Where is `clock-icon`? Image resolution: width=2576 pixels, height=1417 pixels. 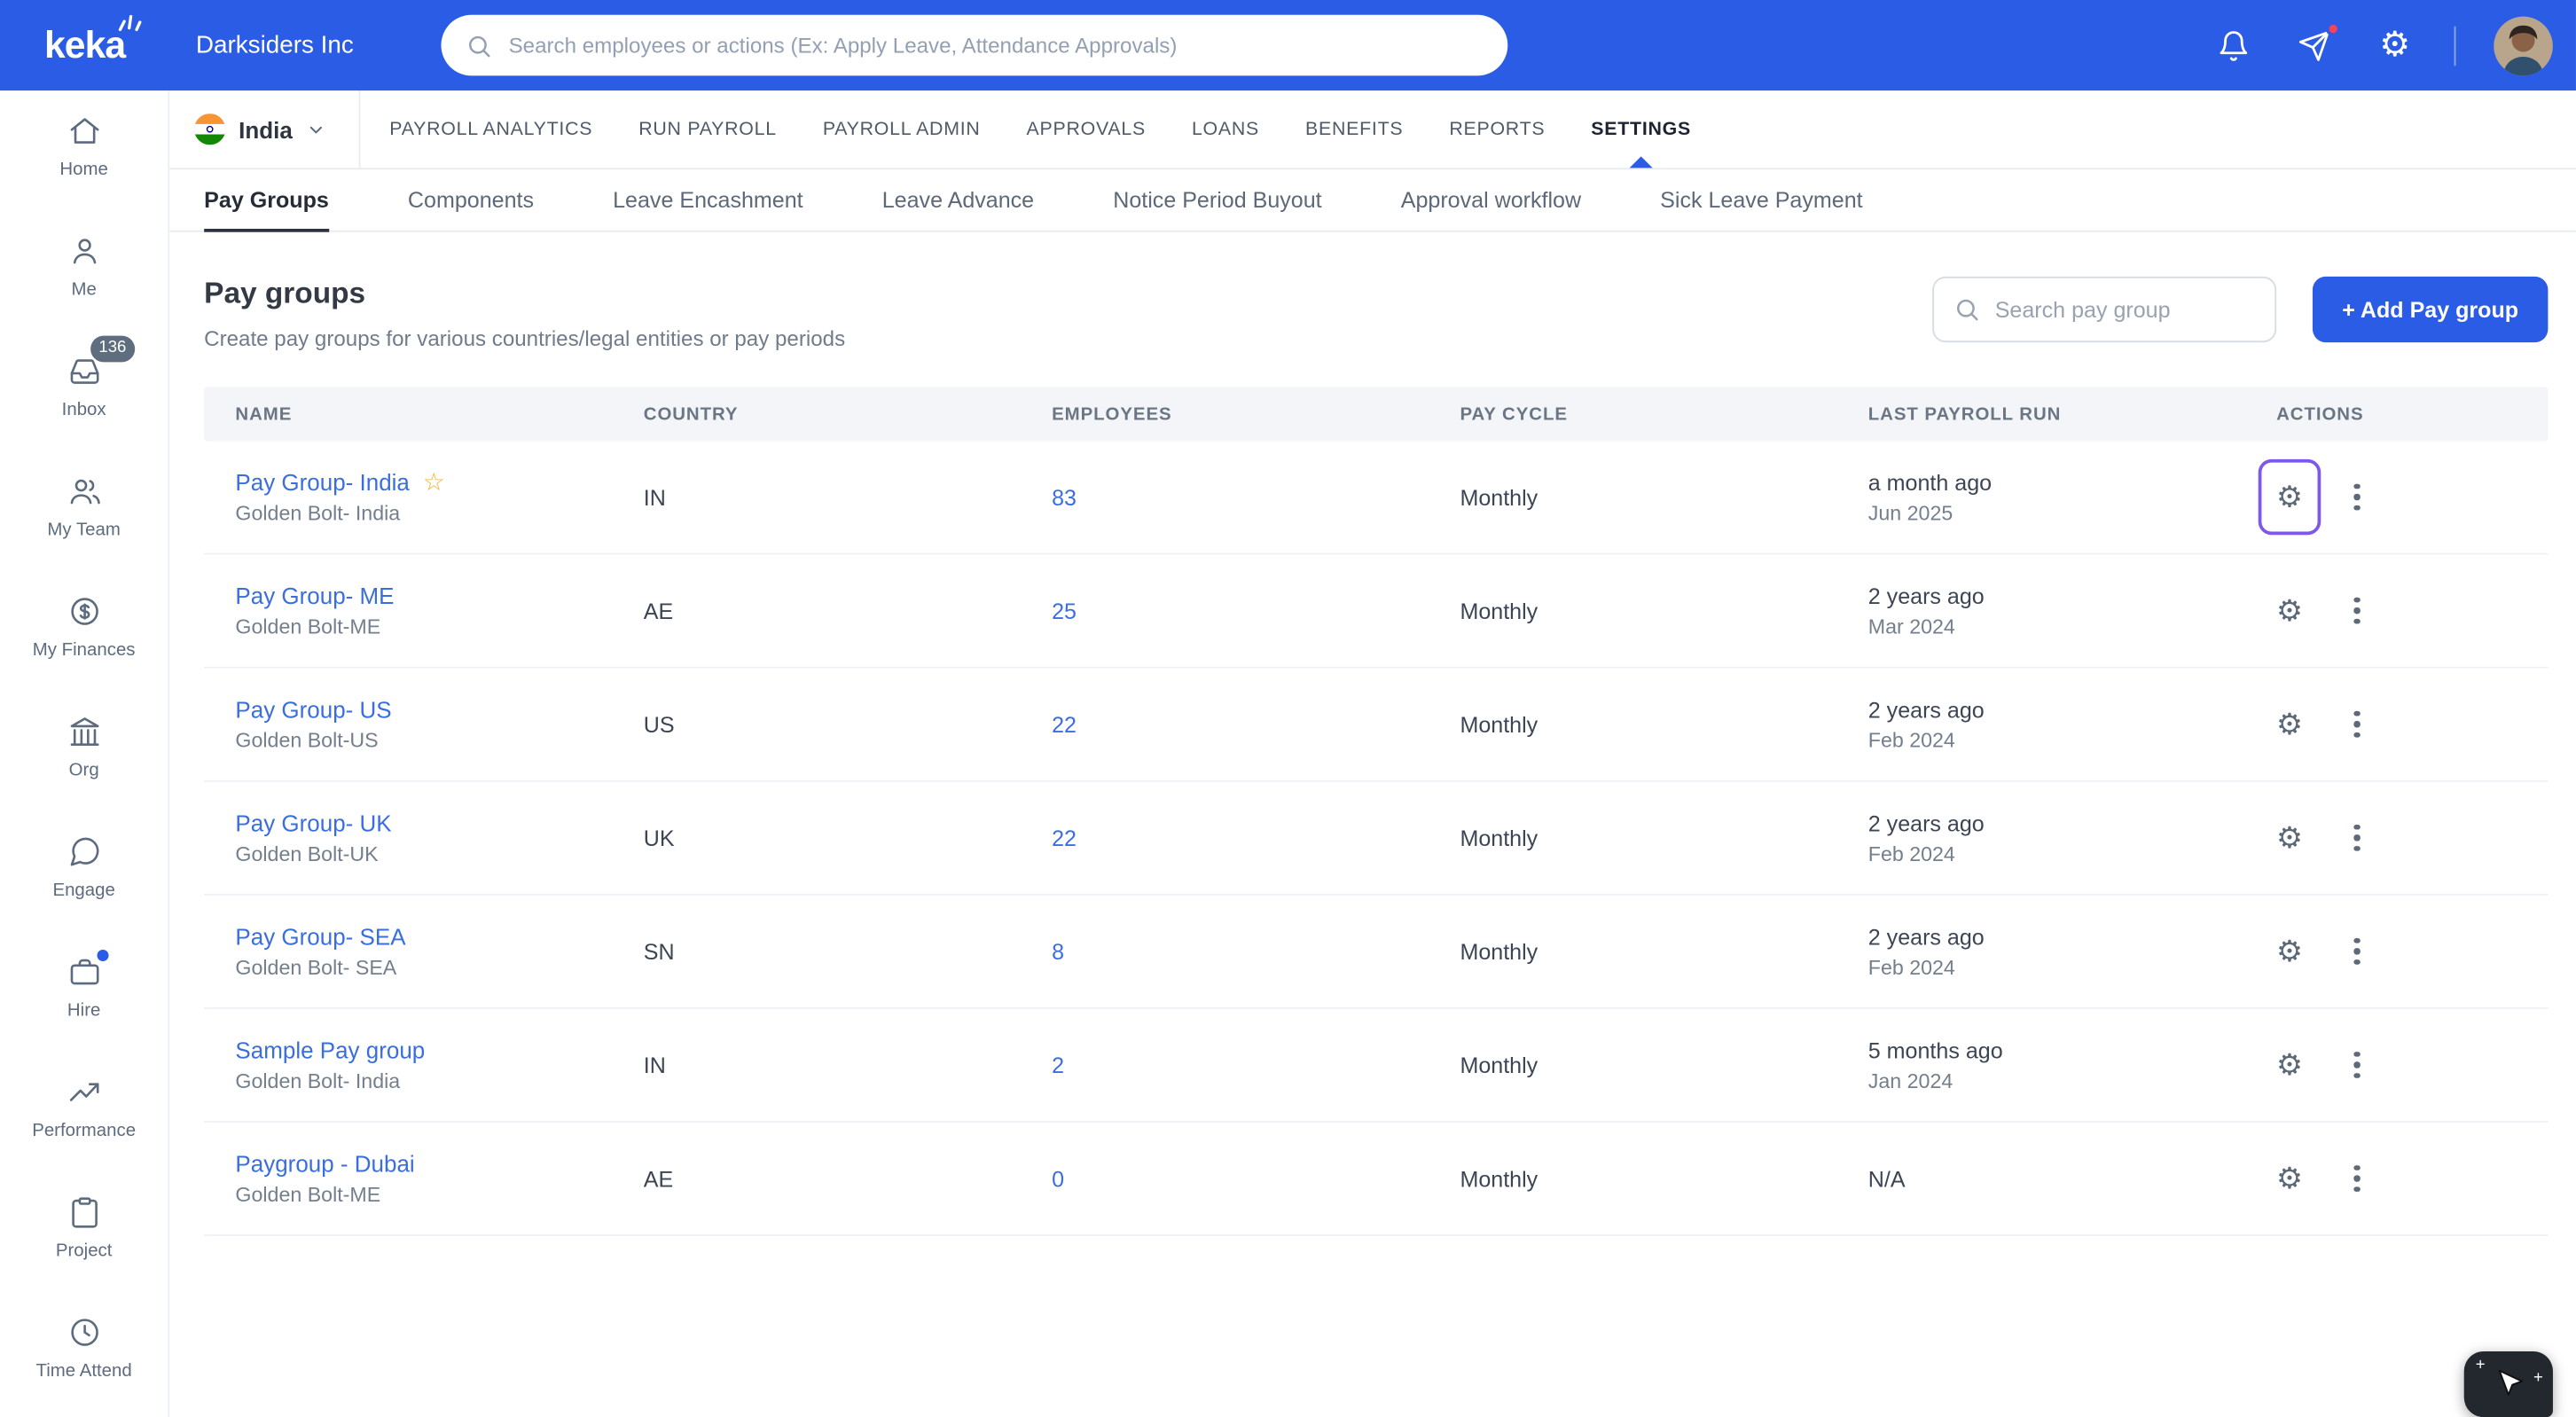 clock-icon is located at coordinates (84, 1332).